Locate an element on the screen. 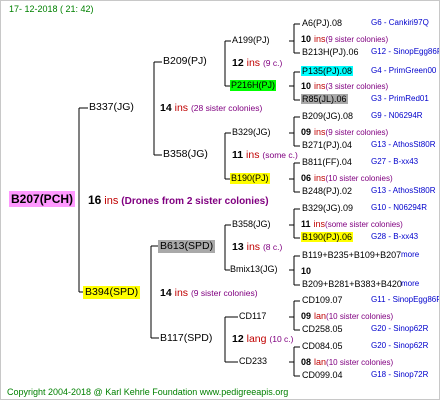 The height and width of the screenshot is (400, 440). root-queen: B207(PCH) is located at coordinates (42, 199).